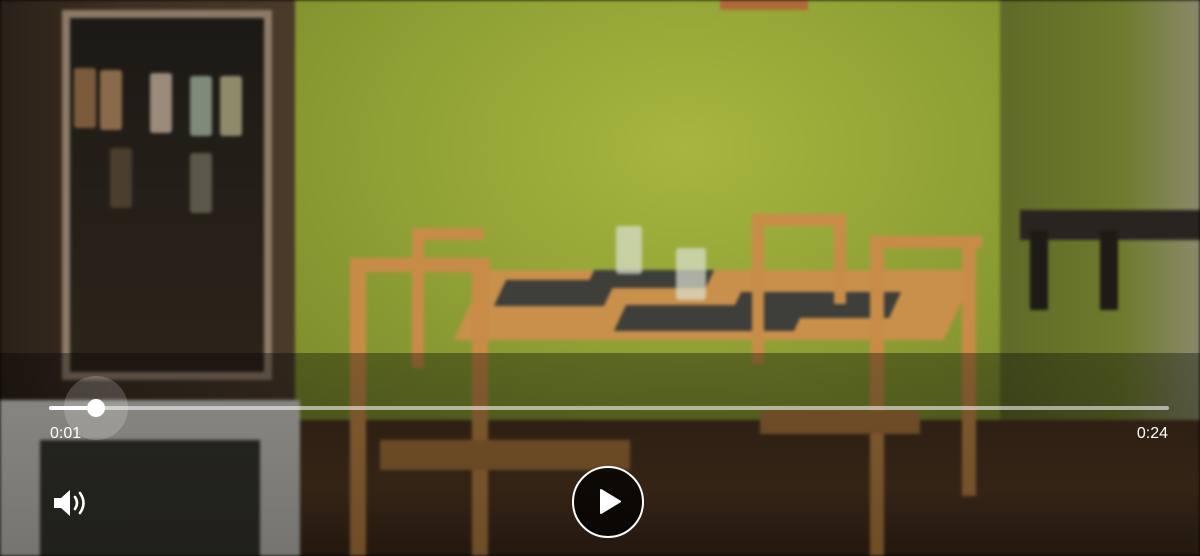 The image size is (1200, 556). I want to click on play-button, so click(608, 502).